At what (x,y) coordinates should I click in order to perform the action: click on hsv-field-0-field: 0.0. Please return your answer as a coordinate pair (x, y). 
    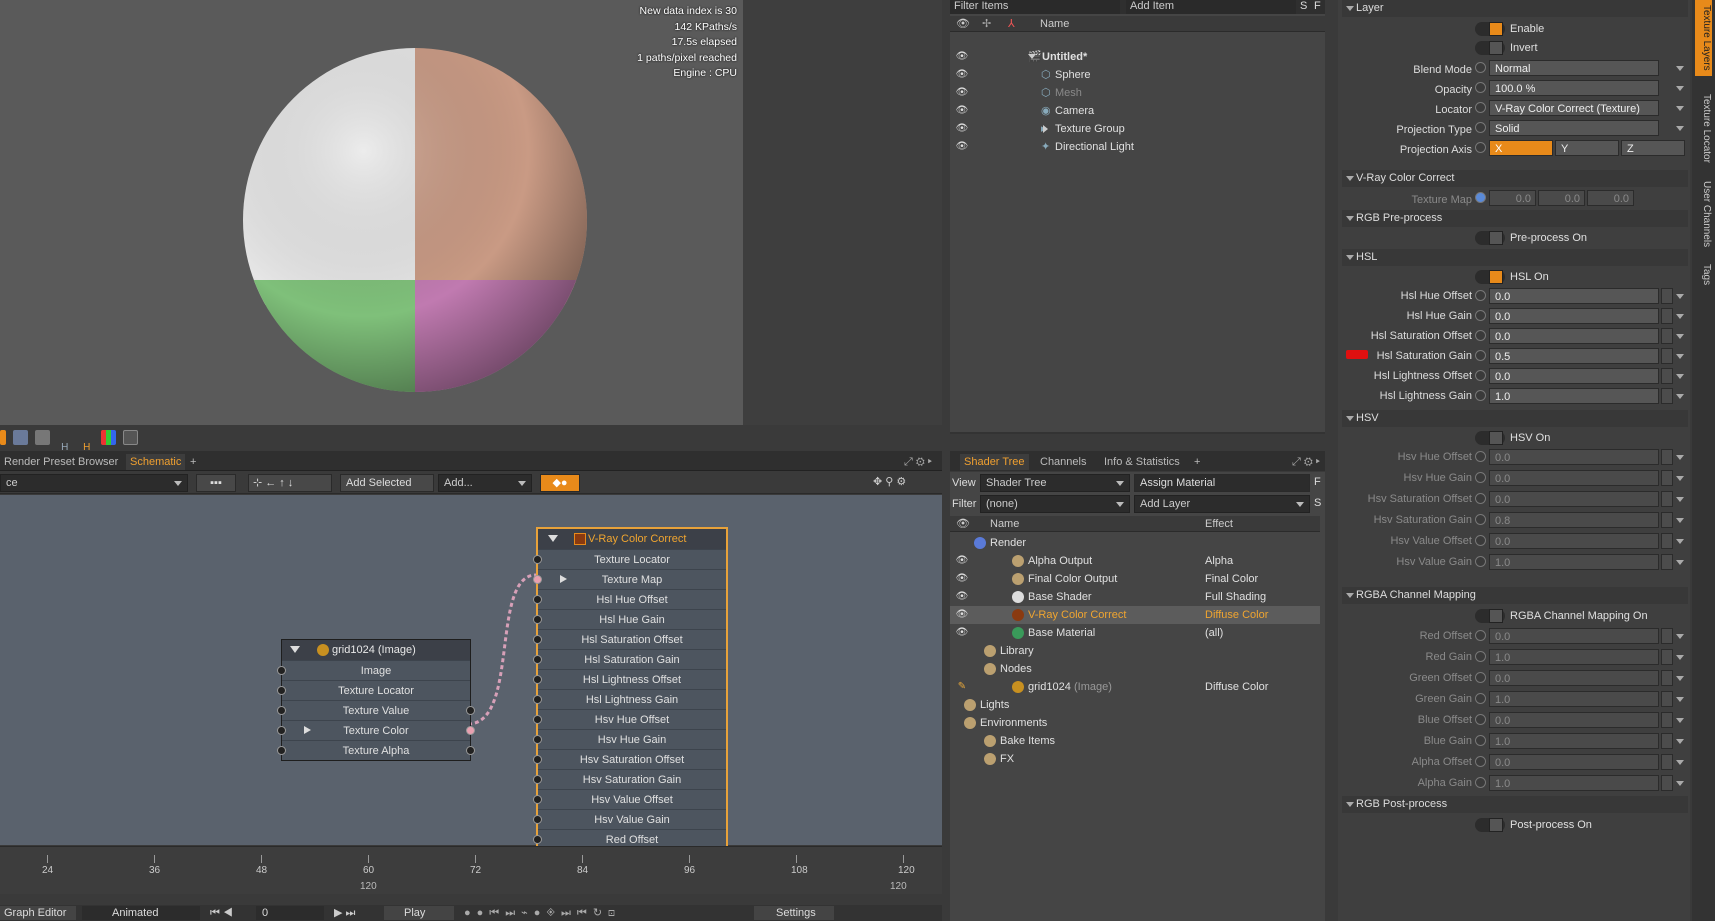
    Looking at the image, I should click on (1574, 457).